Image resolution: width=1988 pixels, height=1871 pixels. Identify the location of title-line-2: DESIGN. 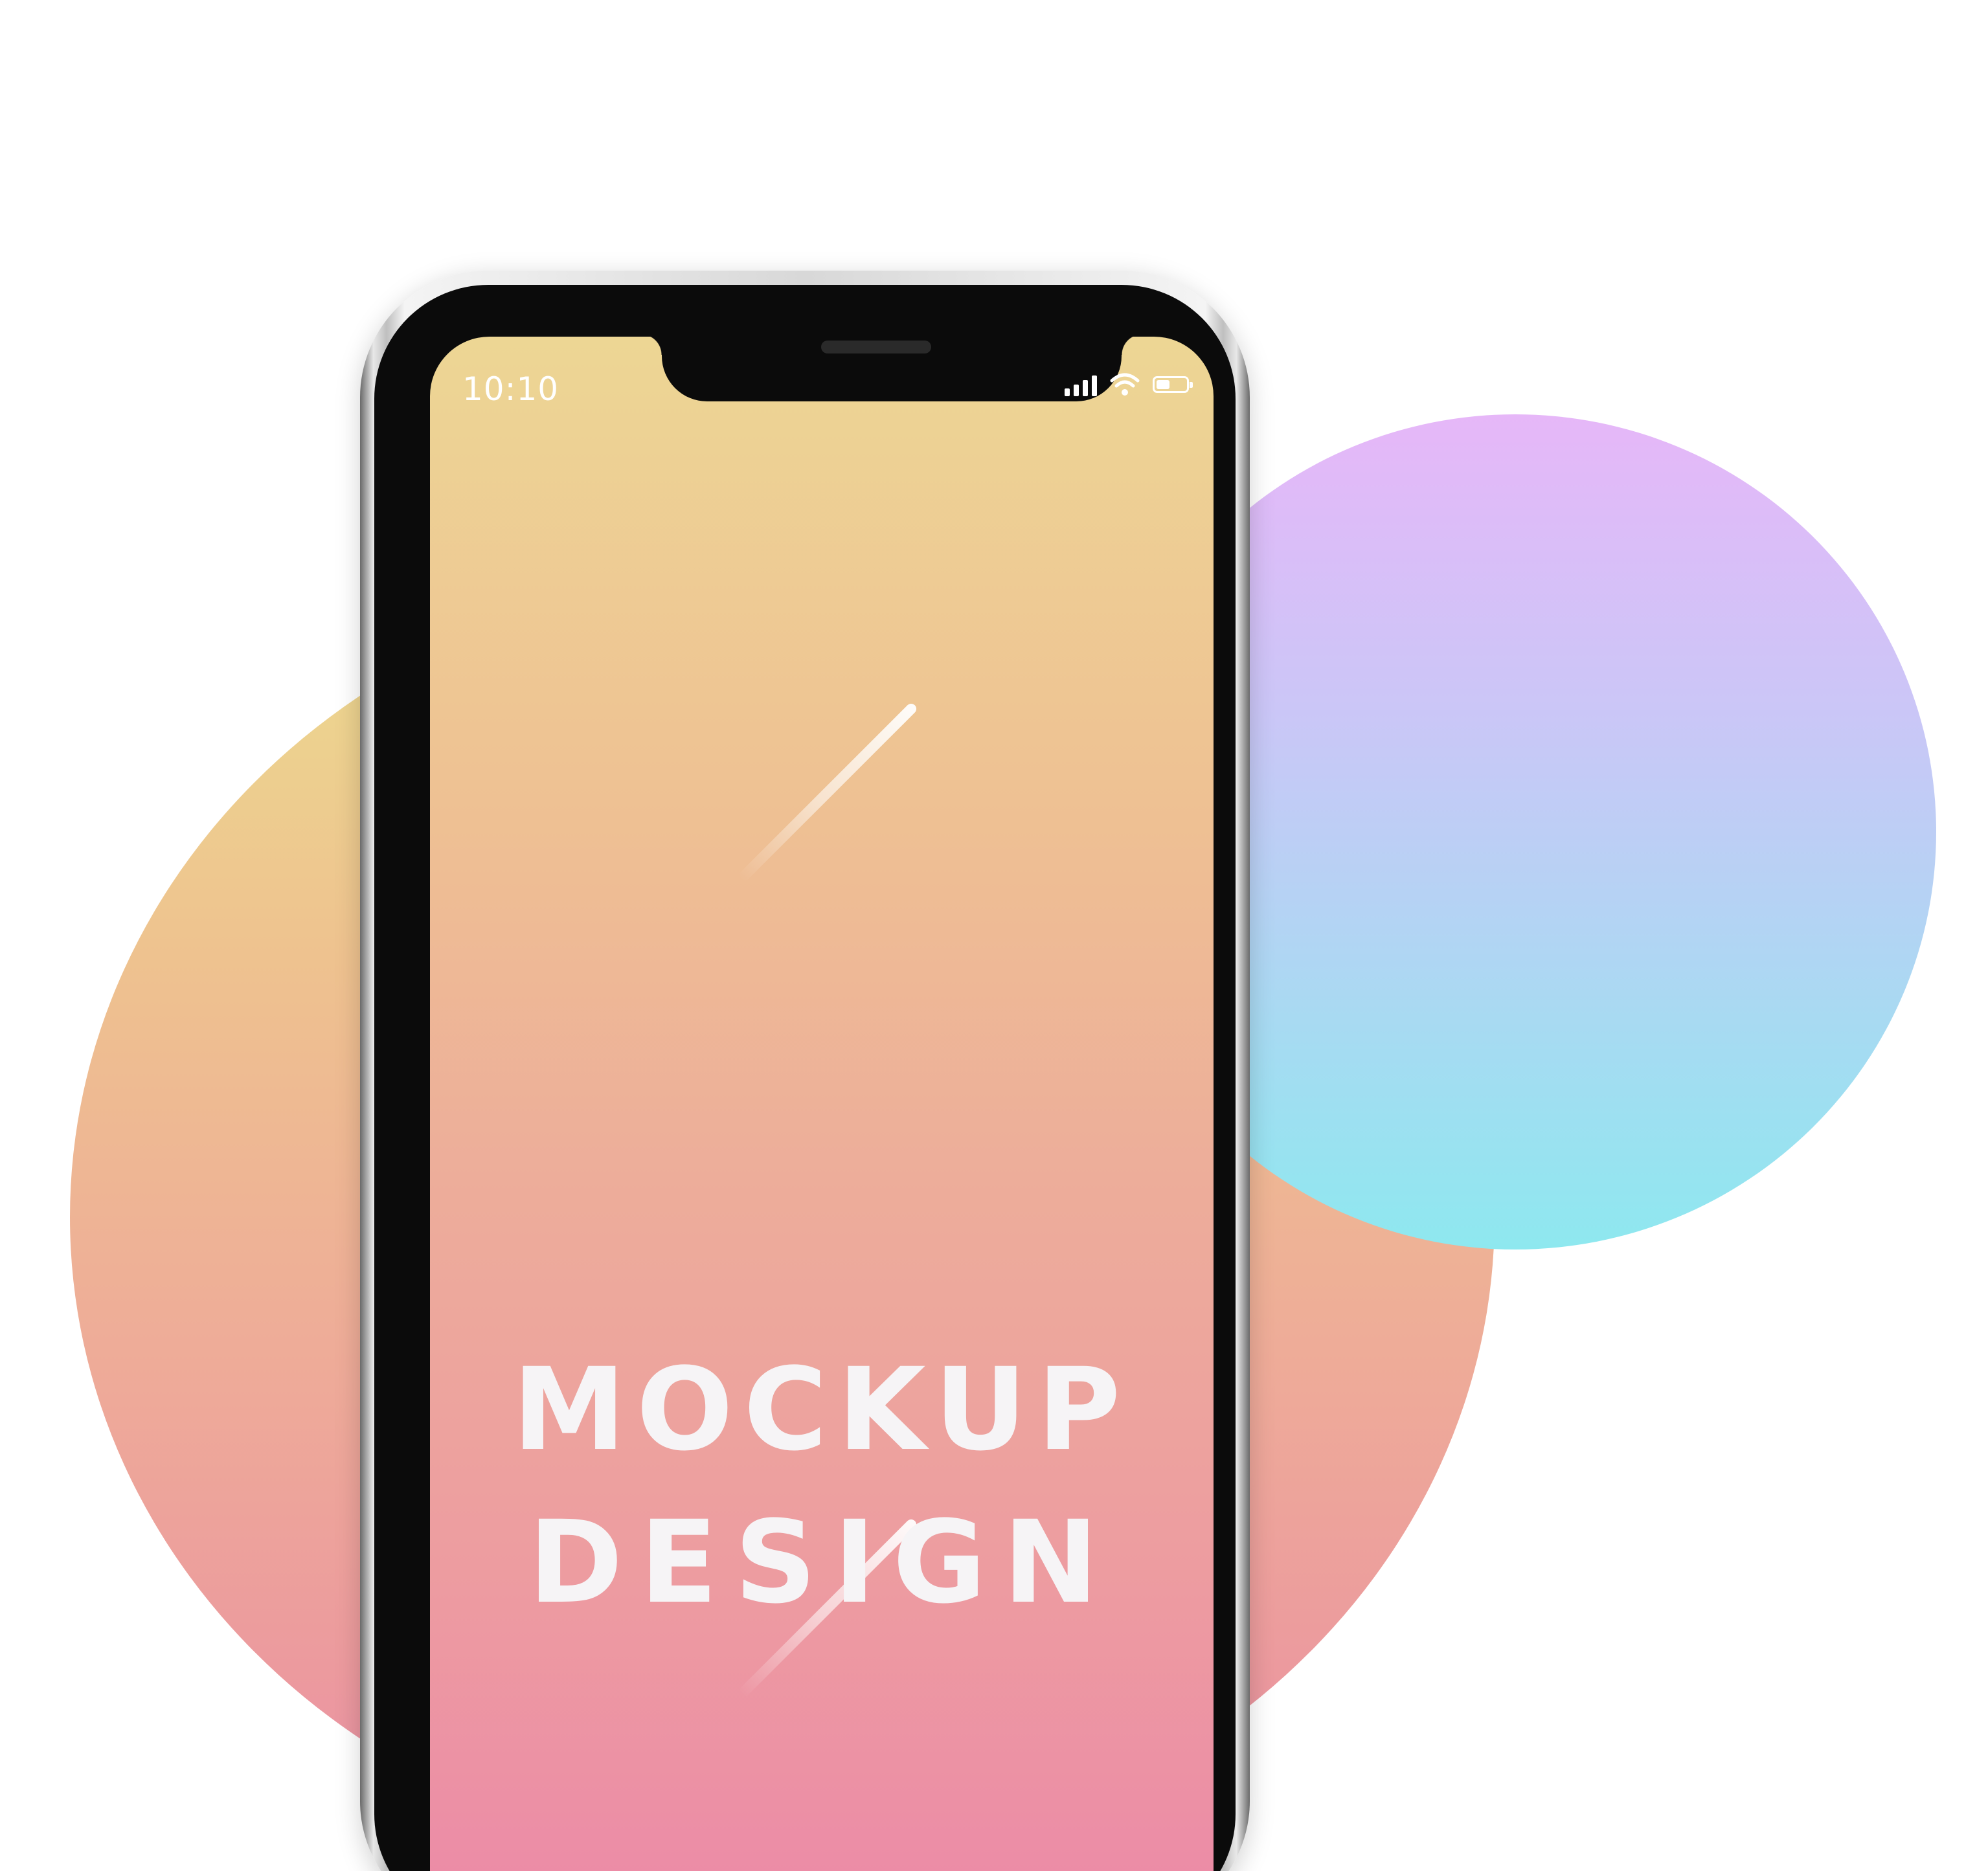
(822, 1563).